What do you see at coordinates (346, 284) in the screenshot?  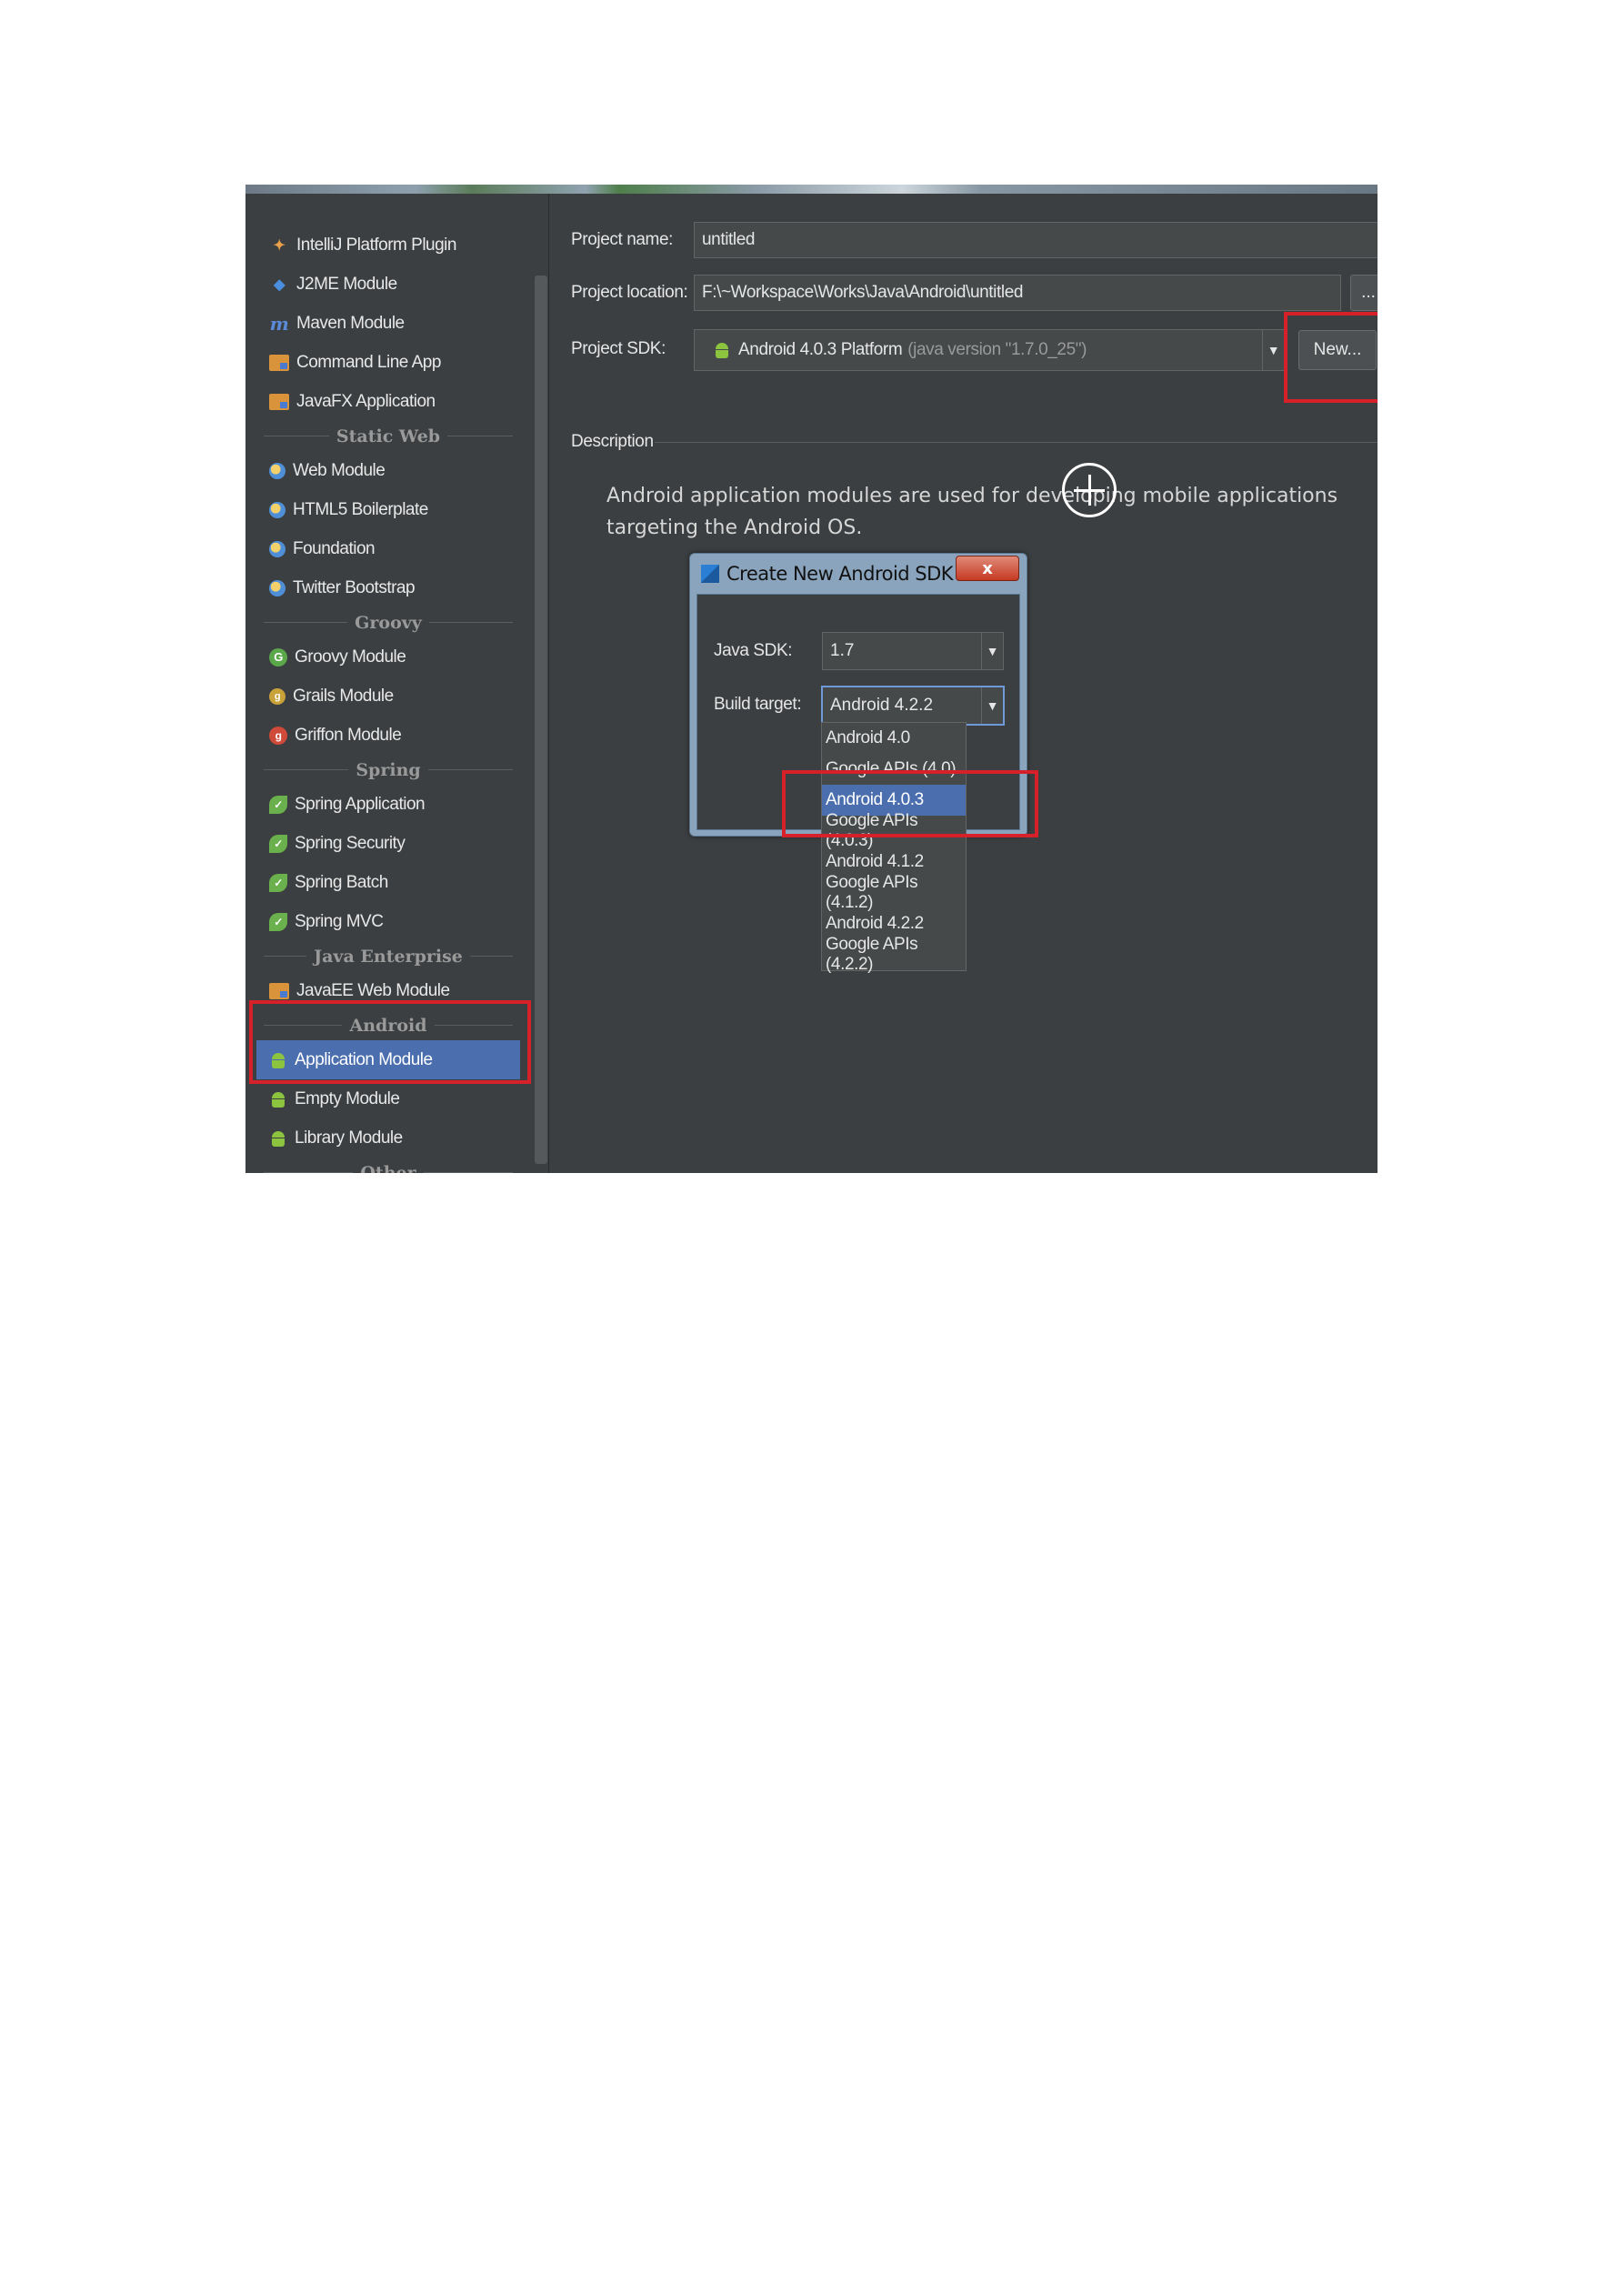 I see `module-type-label: J2ME Module` at bounding box center [346, 284].